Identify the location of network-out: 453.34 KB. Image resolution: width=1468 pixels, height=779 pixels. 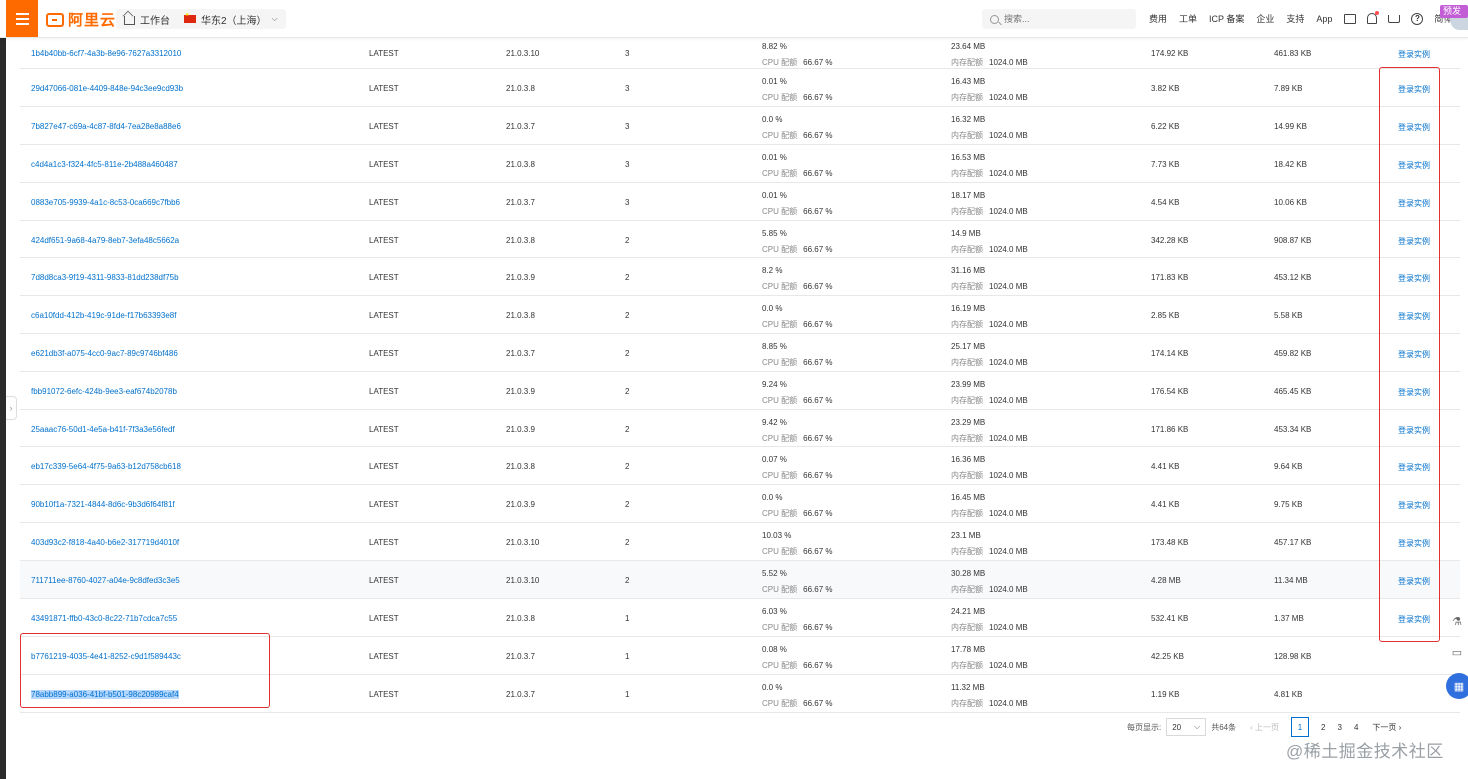
(1293, 429).